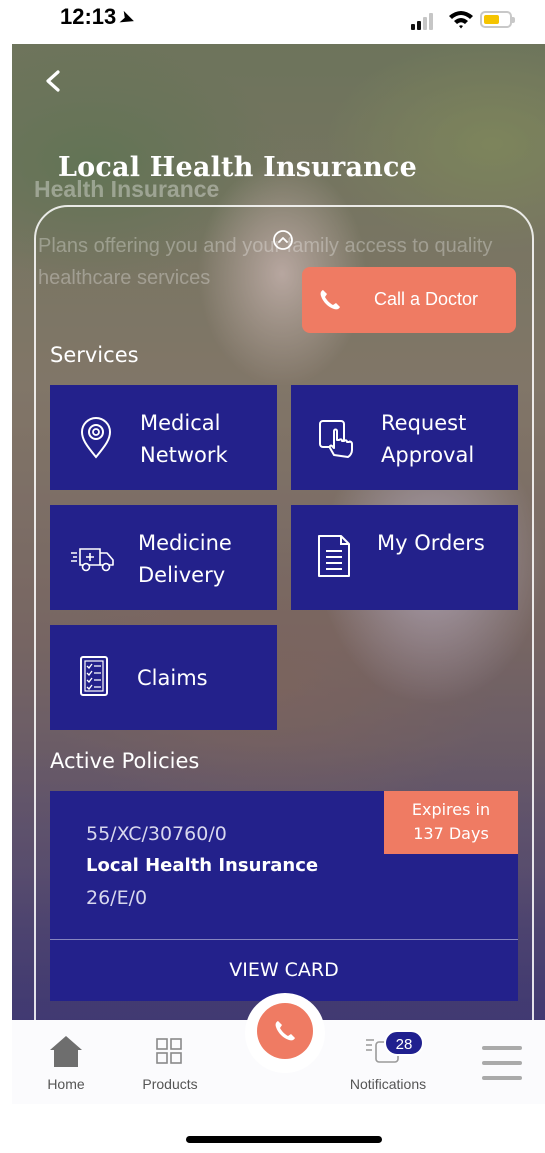  What do you see at coordinates (66, 1084) in the screenshot?
I see `tab-home-label: Home` at bounding box center [66, 1084].